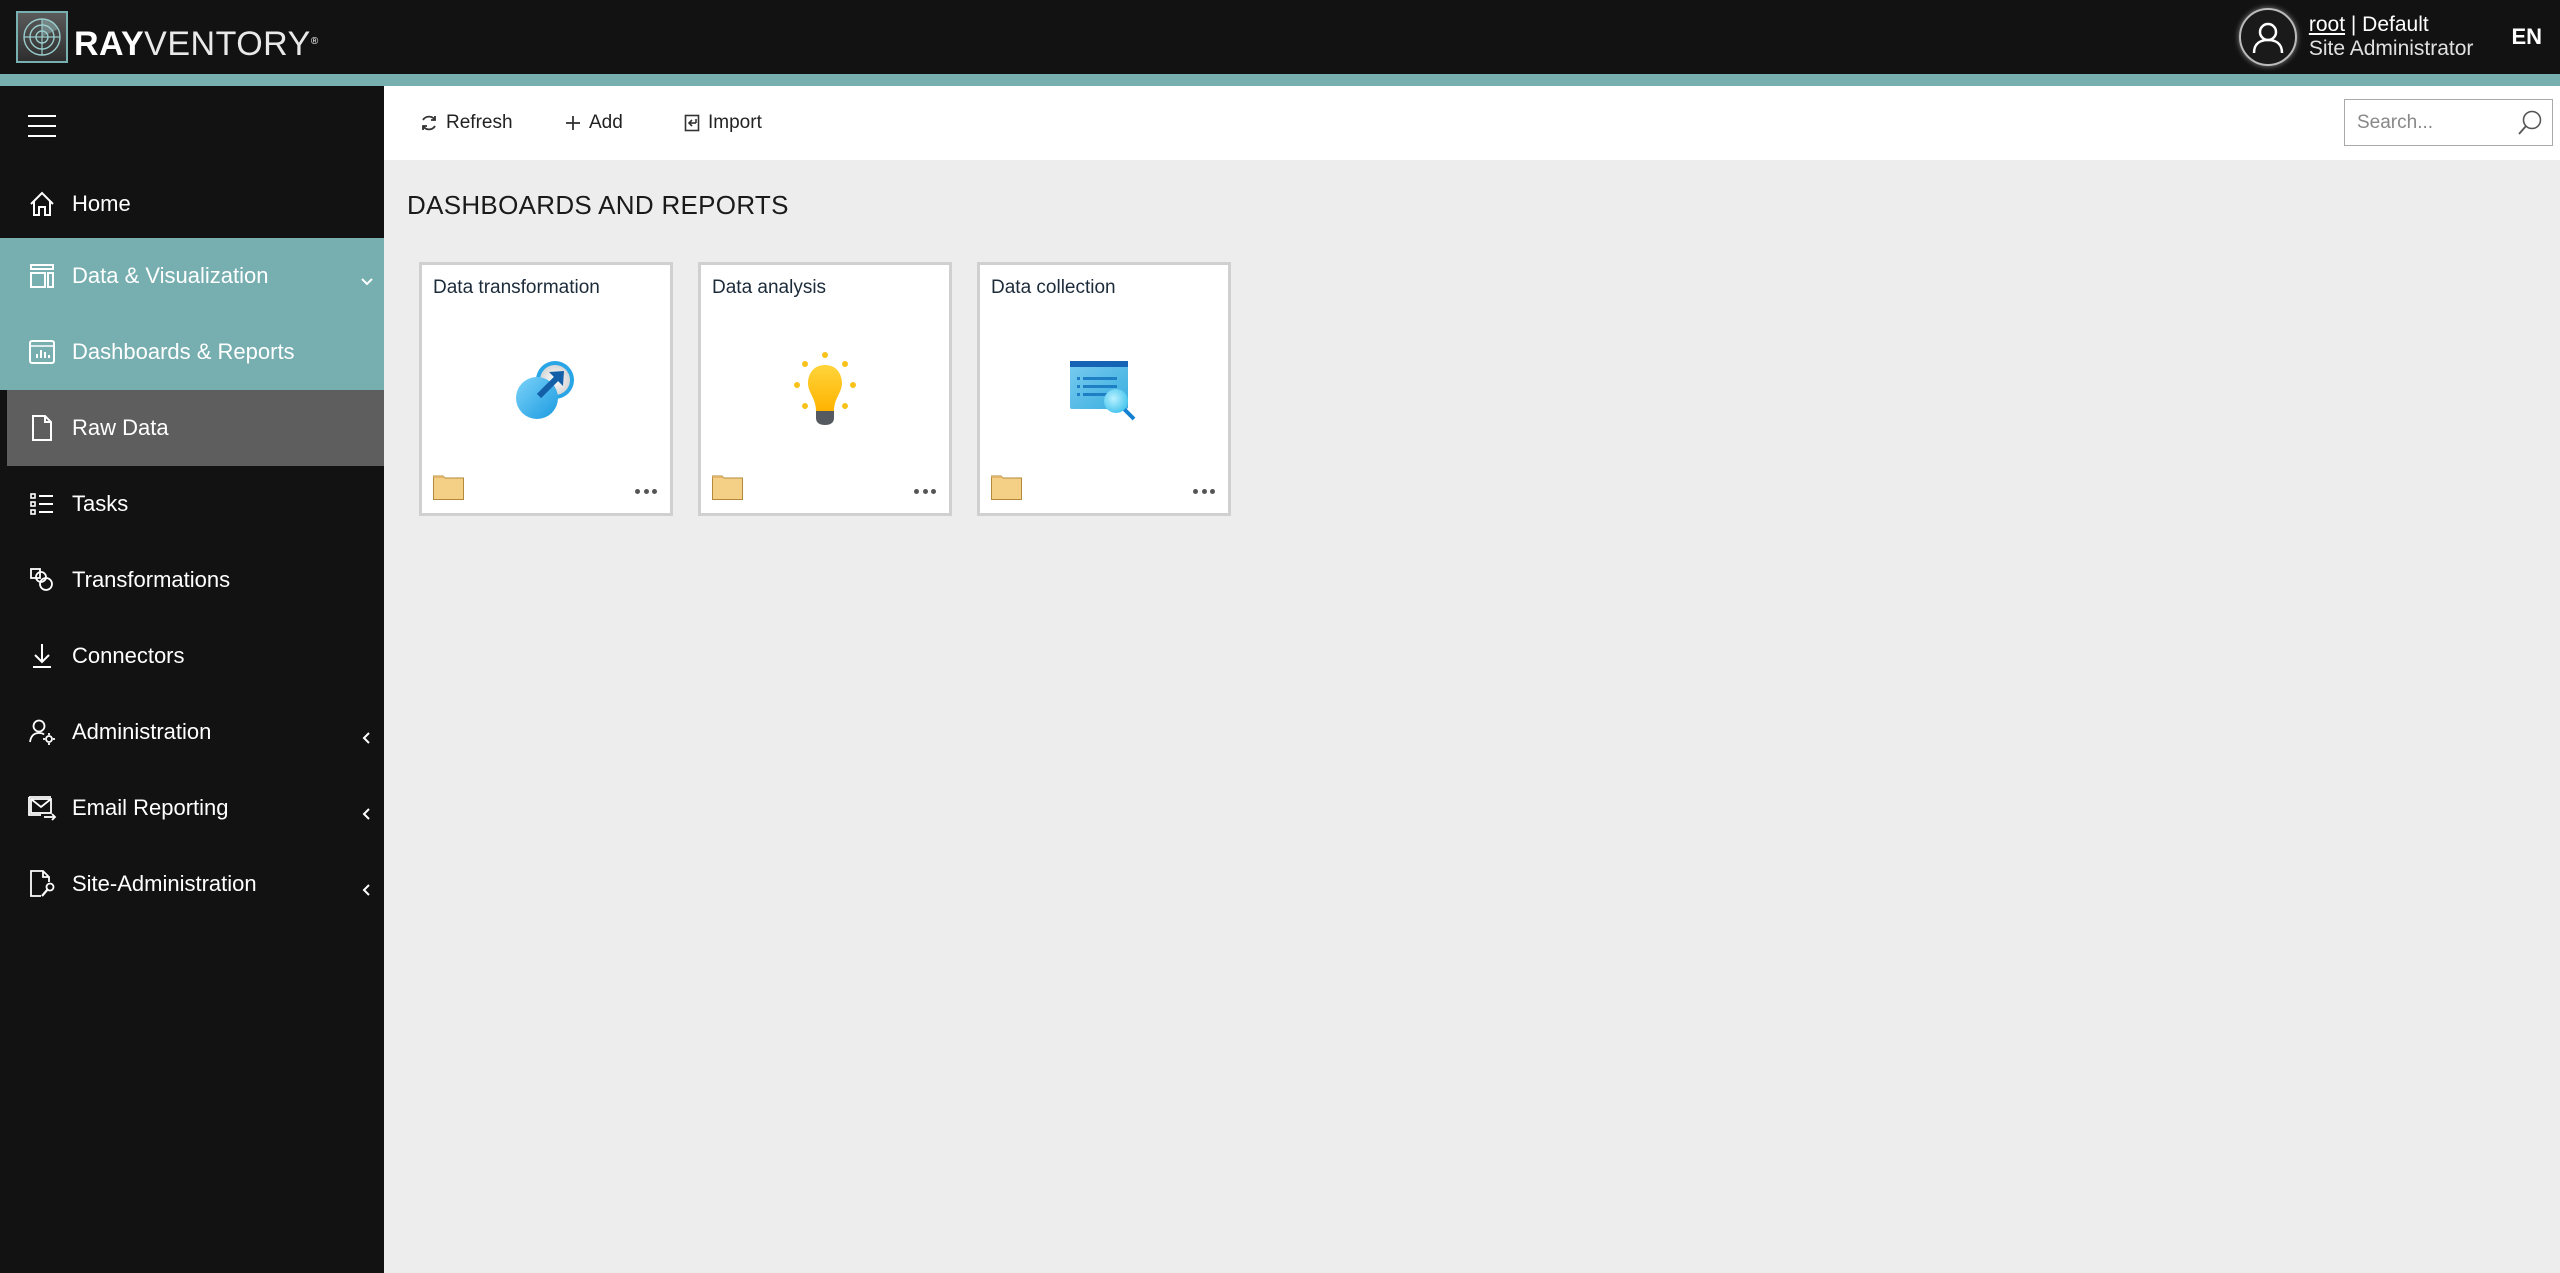 The image size is (2560, 1273). I want to click on search-input, so click(2430, 122).